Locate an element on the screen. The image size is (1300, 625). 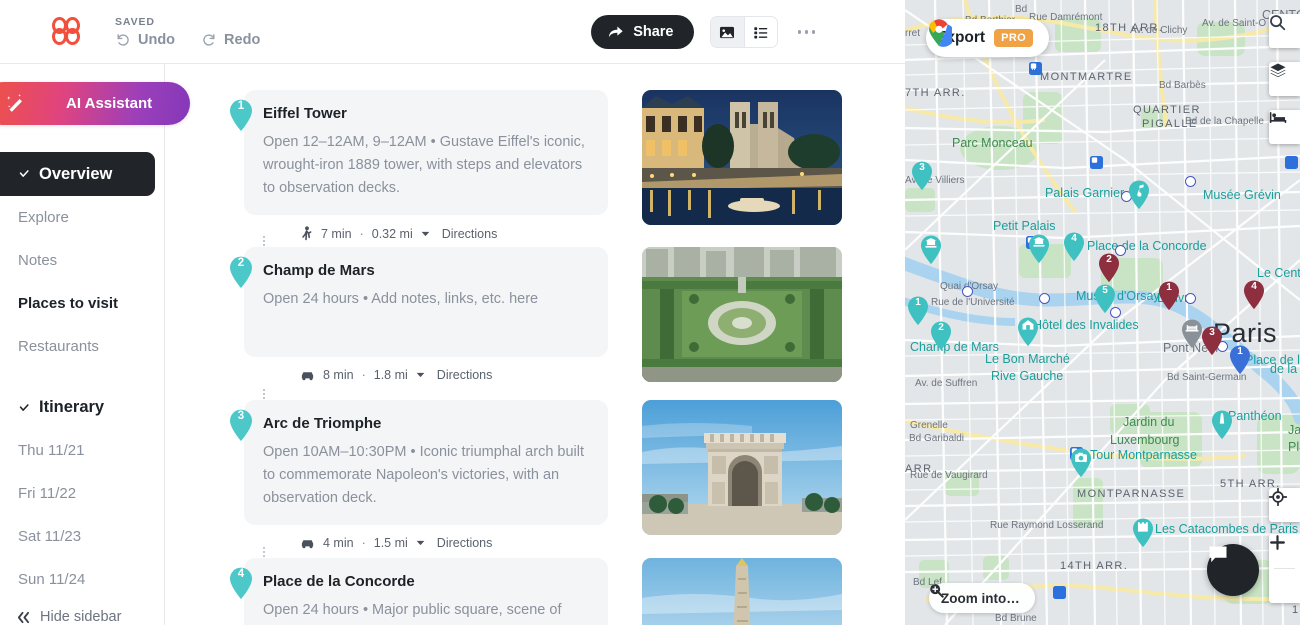
locate-icon is located at coordinates (1278, 497).